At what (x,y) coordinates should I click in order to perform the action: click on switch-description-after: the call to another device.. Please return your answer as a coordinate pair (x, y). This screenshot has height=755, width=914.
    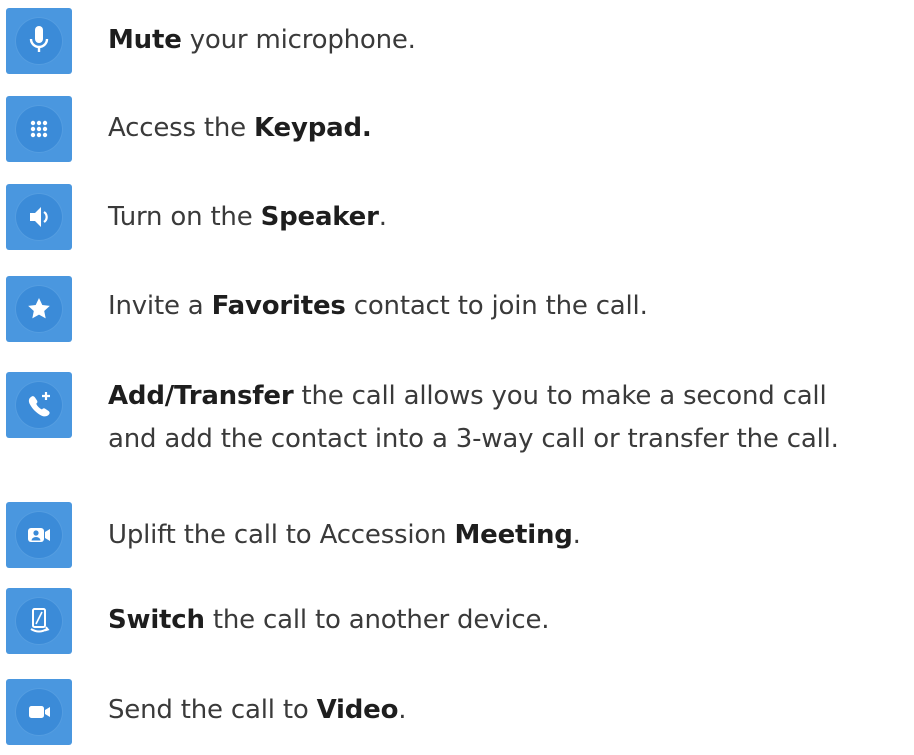
    Looking at the image, I should click on (377, 620).